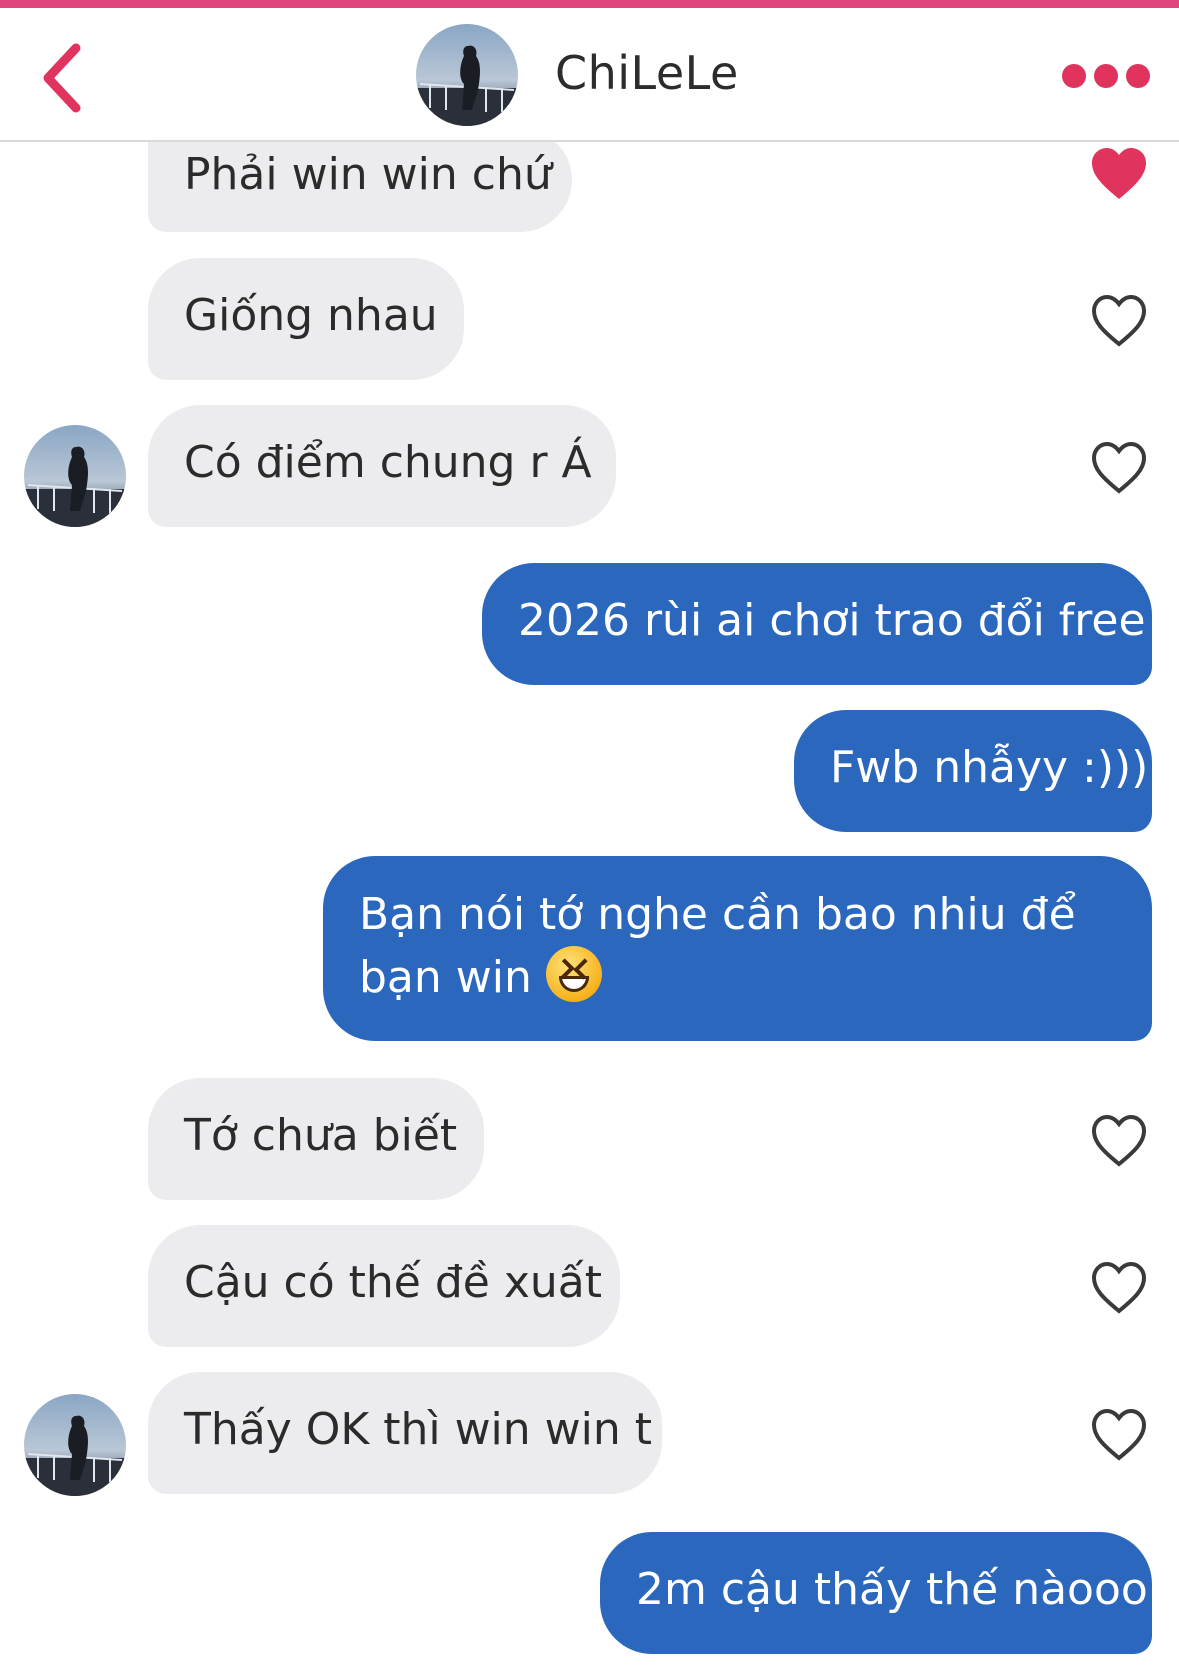 The image size is (1179, 1666). I want to click on back-button, so click(66, 78).